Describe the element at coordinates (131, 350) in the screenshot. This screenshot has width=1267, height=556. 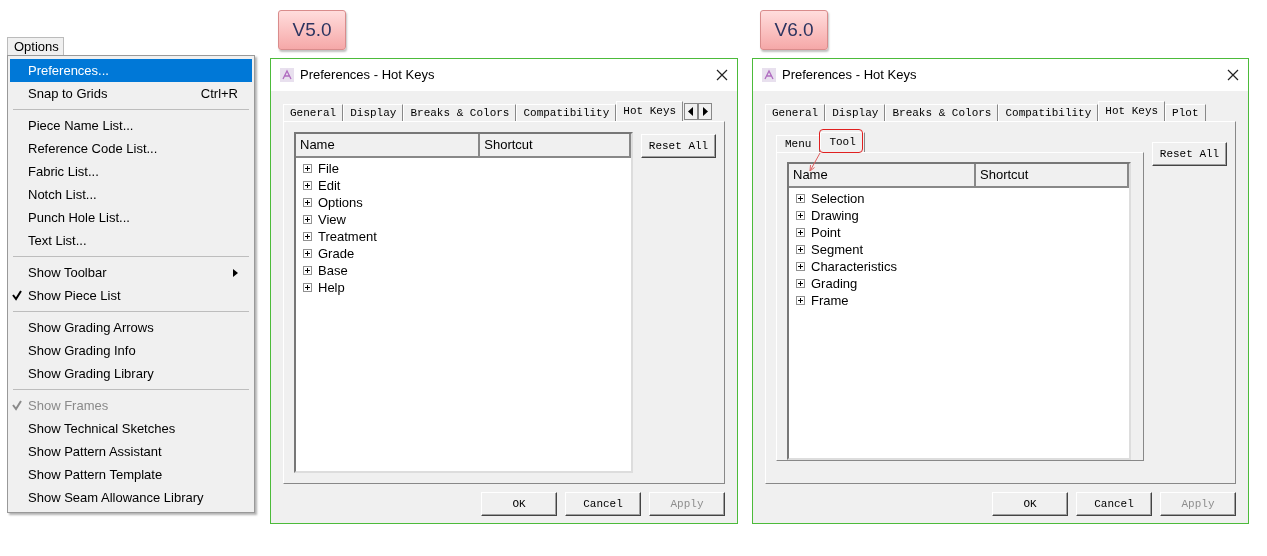
I see `menu-item: Show Grading Info` at that location.